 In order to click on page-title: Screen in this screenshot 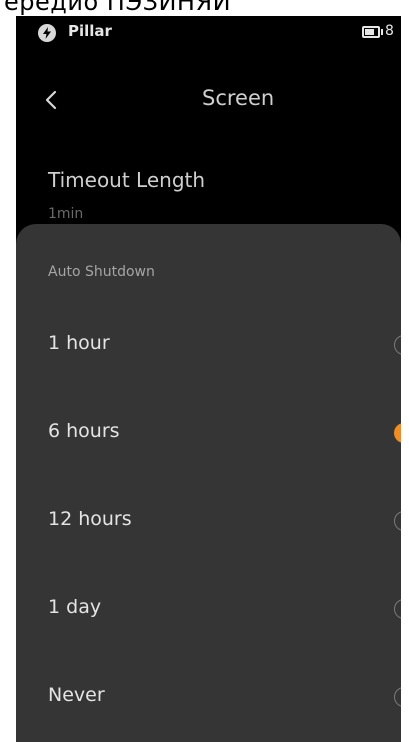, I will do `click(238, 98)`.